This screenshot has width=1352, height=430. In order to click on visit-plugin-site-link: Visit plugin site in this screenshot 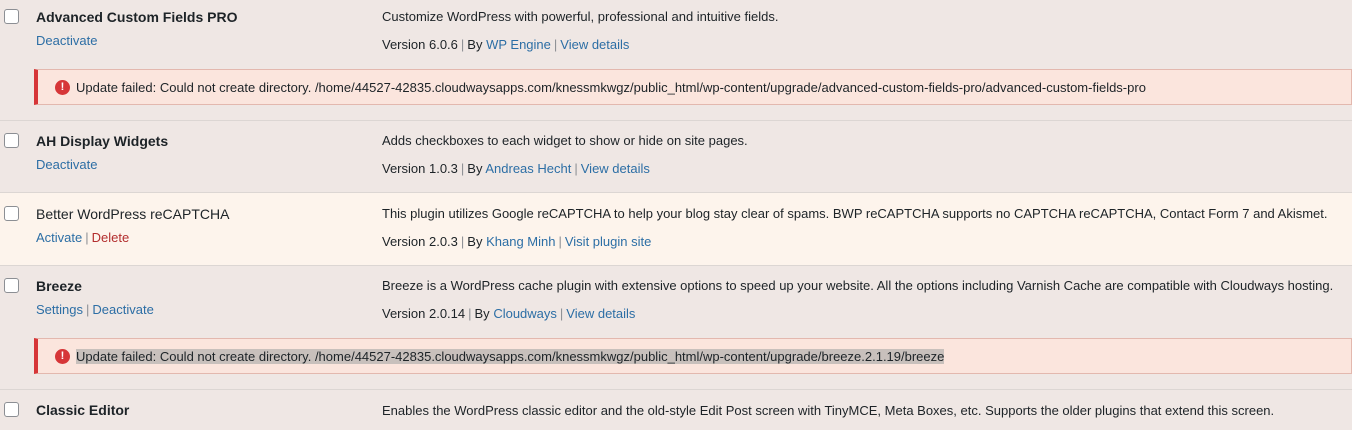, I will do `click(608, 241)`.